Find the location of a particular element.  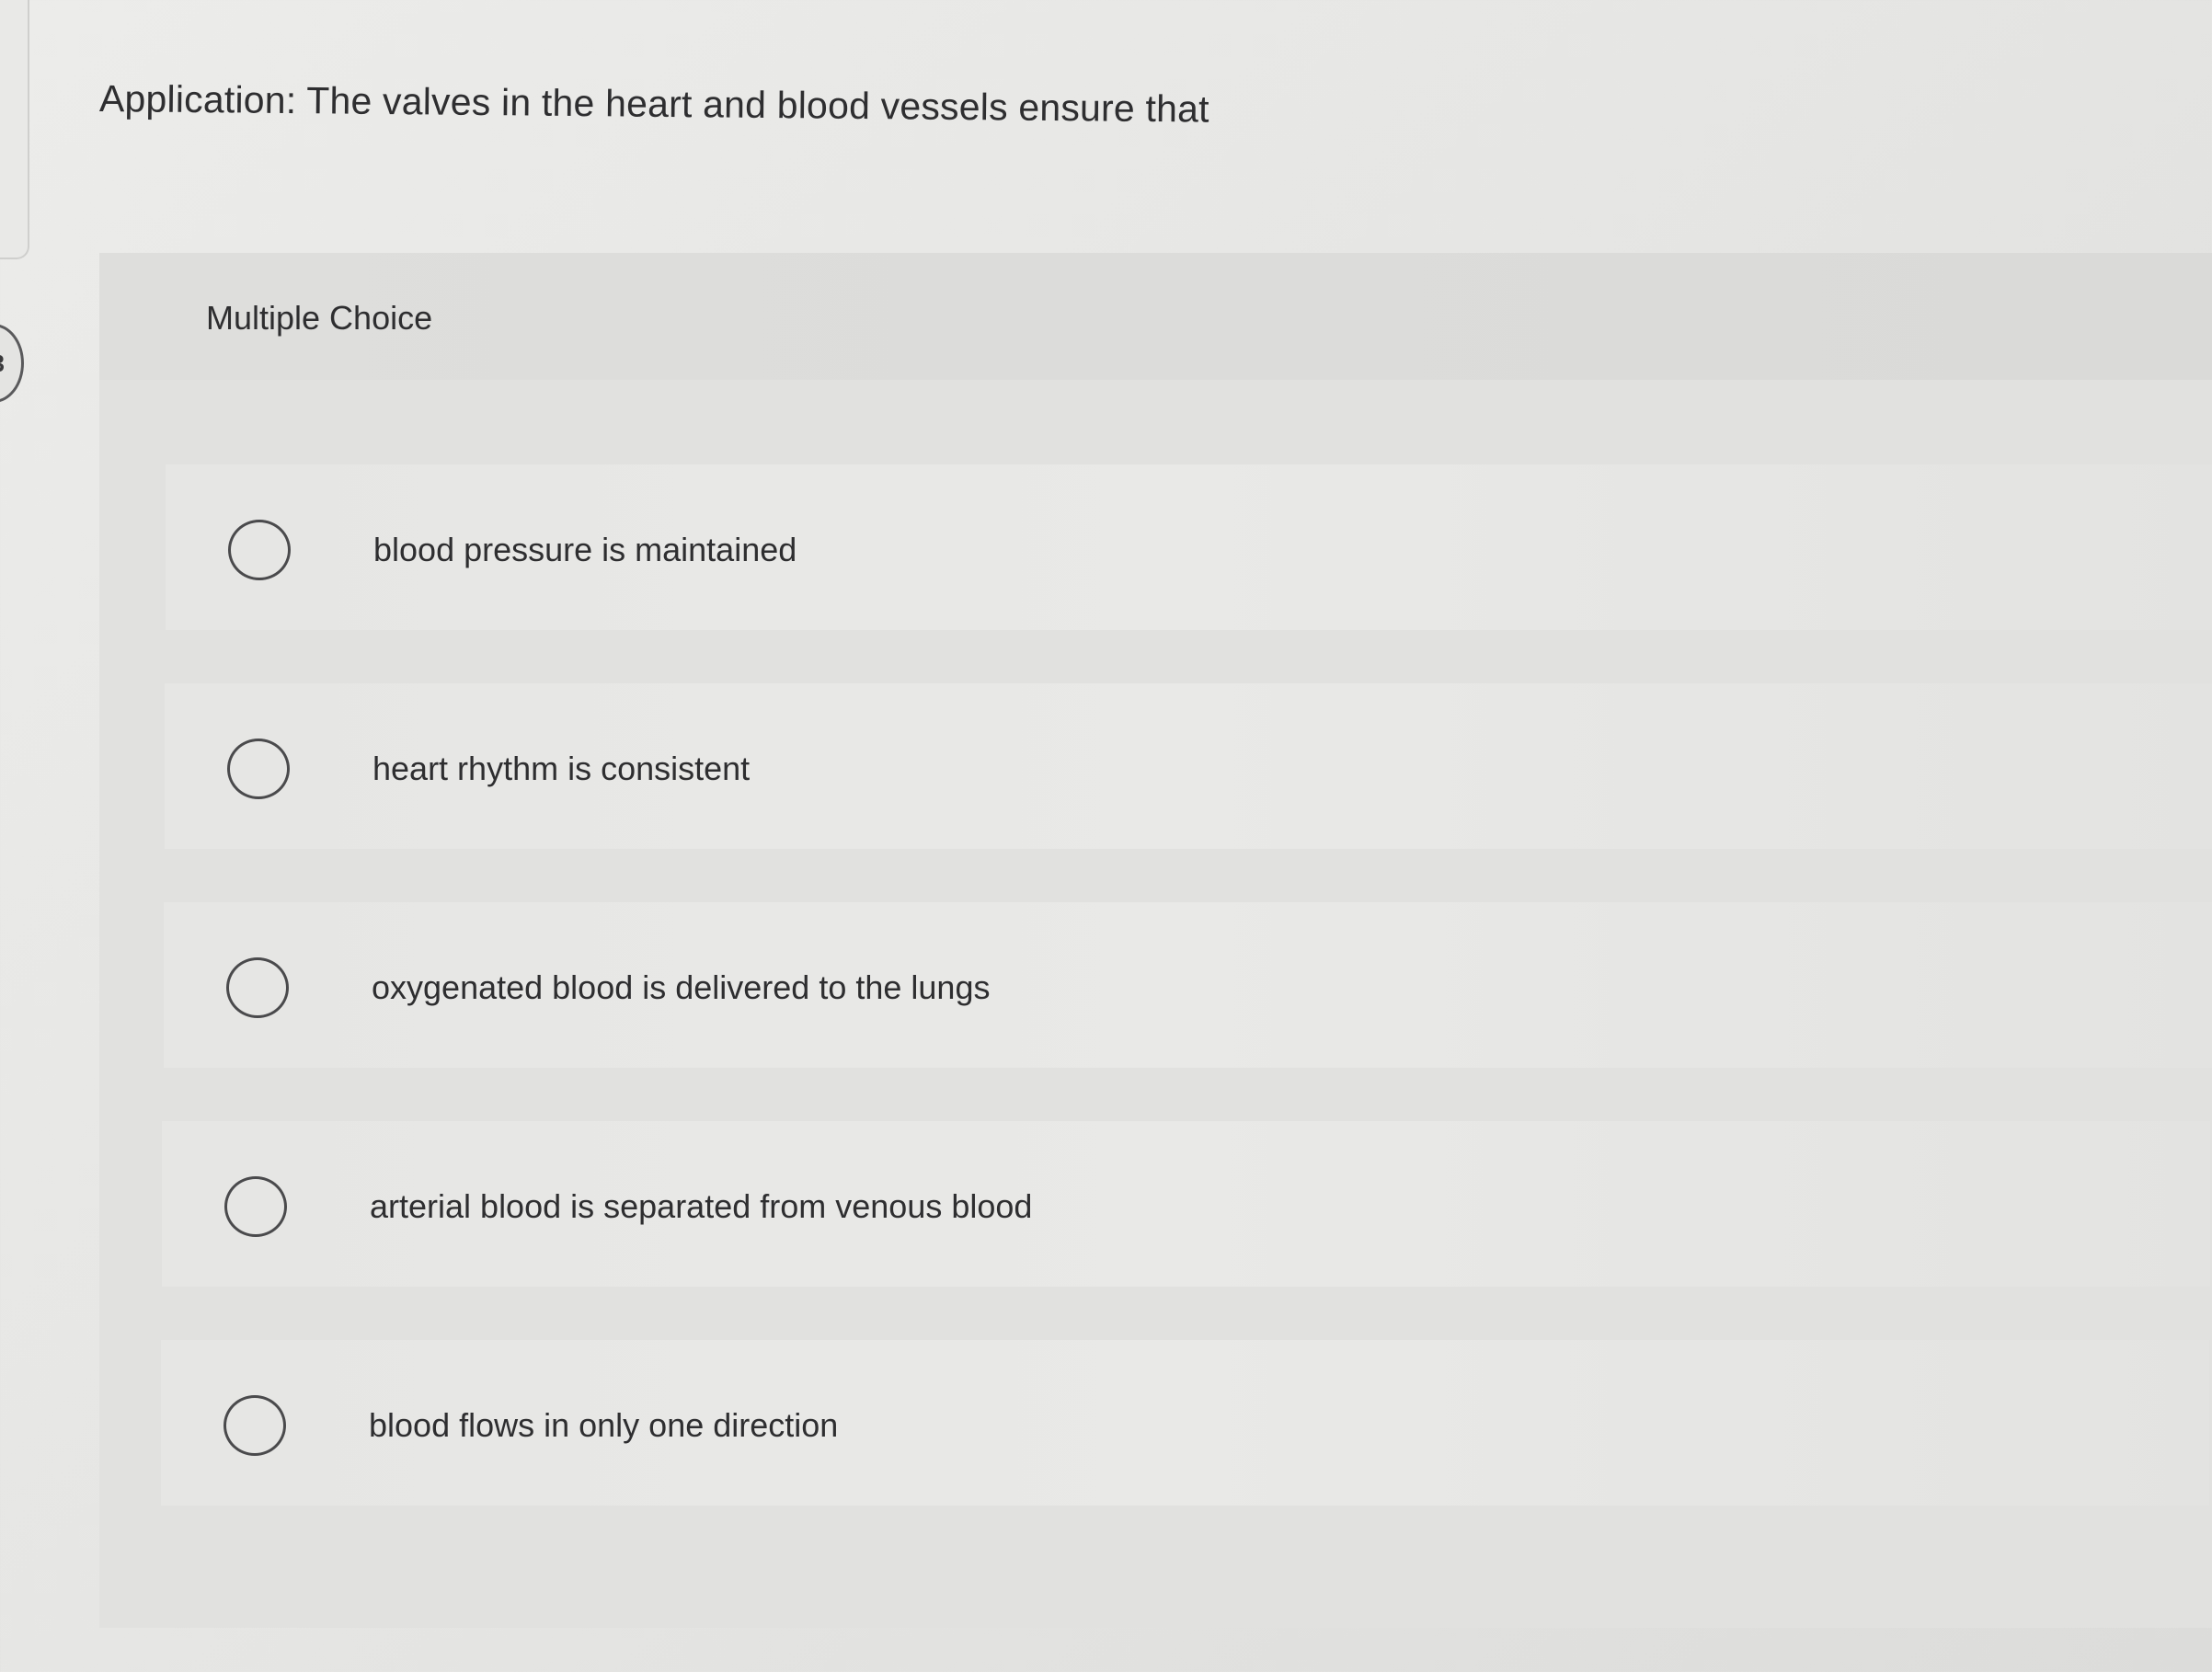

answer-option-label: blood flows in only one direction is located at coordinates (604, 1425).